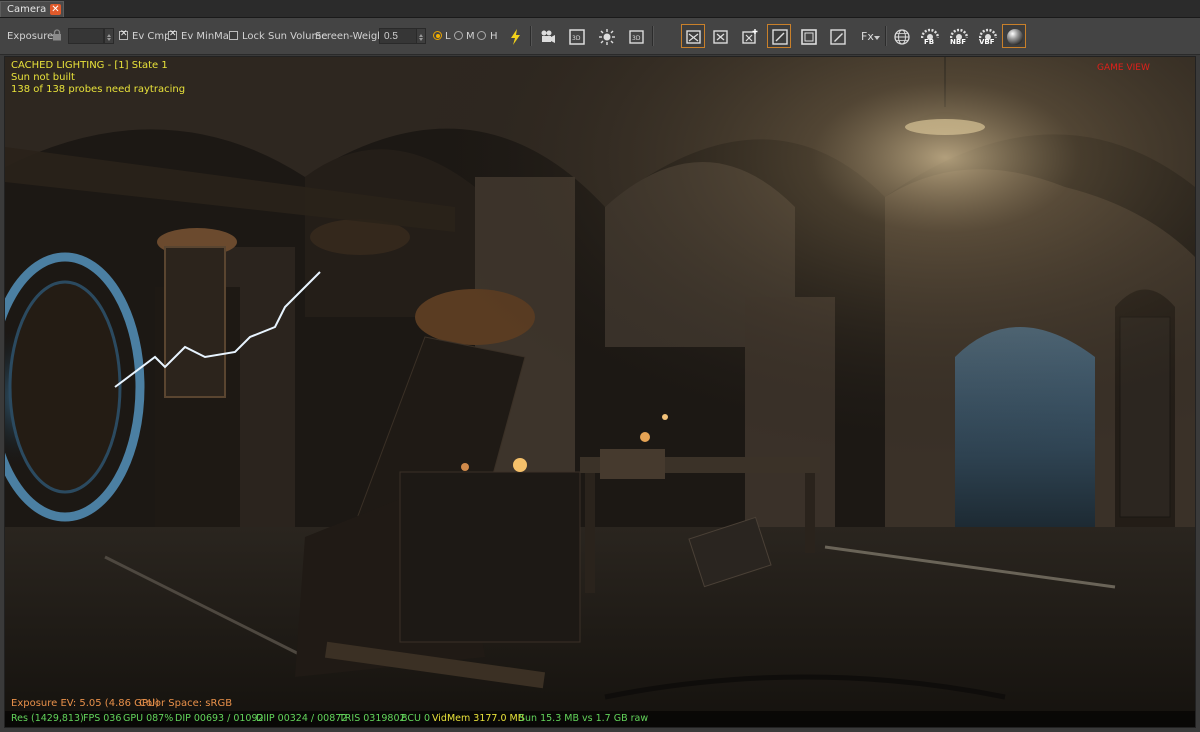 This screenshot has height=732, width=1200. Describe the element at coordinates (27, 9) in the screenshot. I see `tab-label: Camera` at that location.